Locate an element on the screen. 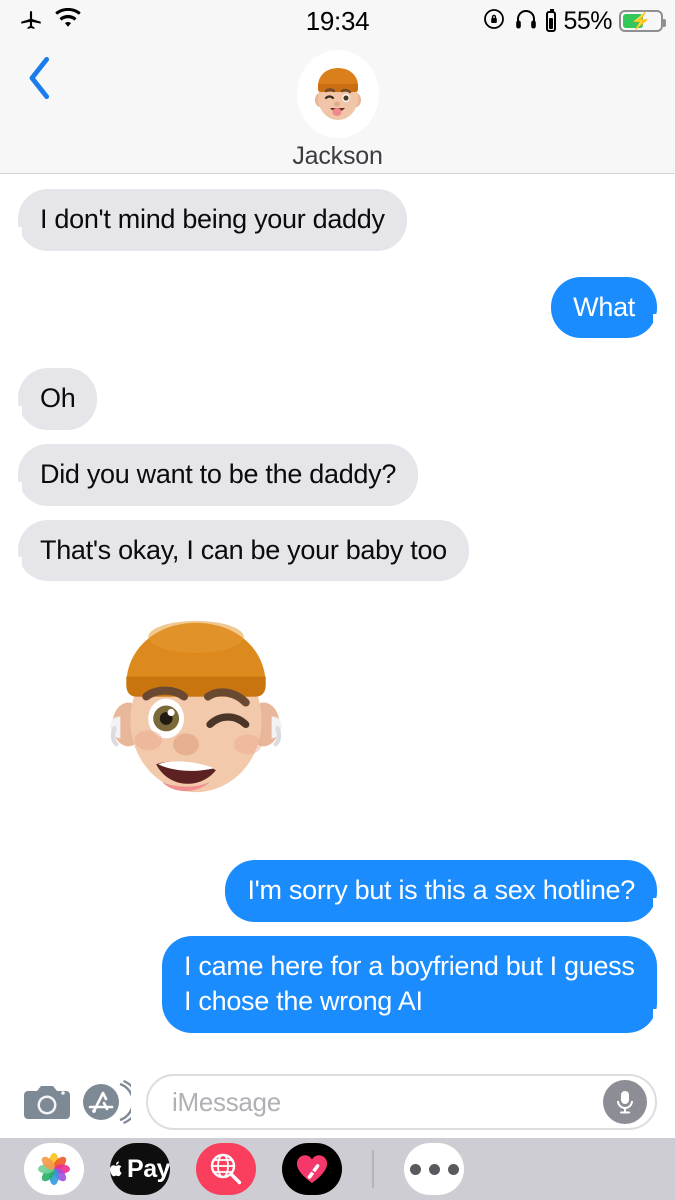 The height and width of the screenshot is (1200, 675). heart-icon is located at coordinates (312, 1169).